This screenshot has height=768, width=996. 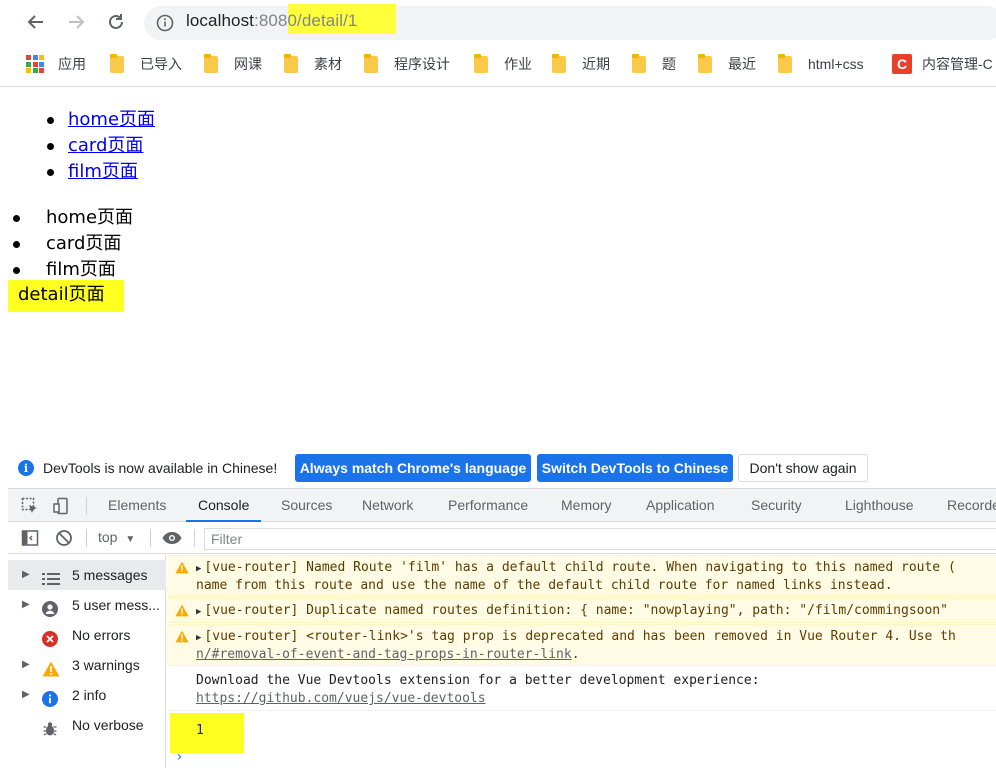 I want to click on bookmark-label: 近期, so click(x=596, y=64).